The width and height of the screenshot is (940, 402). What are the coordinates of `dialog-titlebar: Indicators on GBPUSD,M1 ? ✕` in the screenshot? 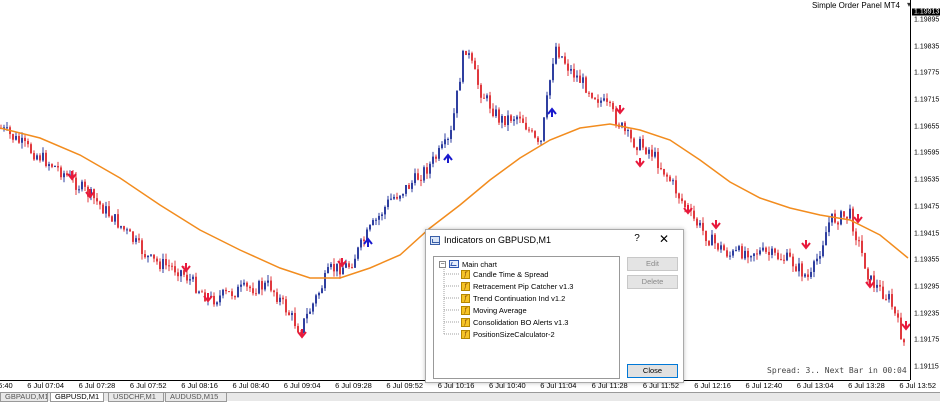 It's located at (554, 241).